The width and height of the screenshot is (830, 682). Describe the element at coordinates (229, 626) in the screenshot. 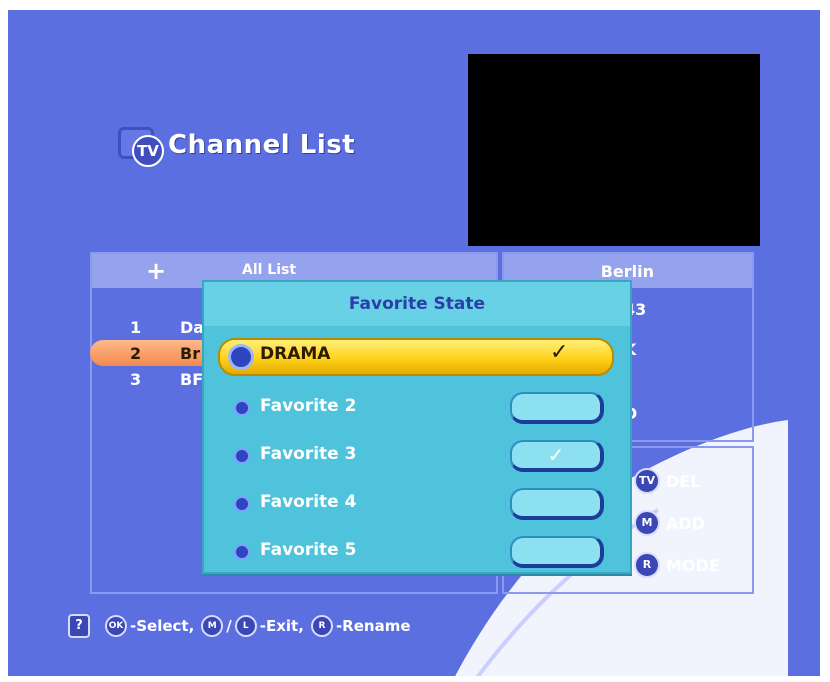

I see `slash: /` at that location.